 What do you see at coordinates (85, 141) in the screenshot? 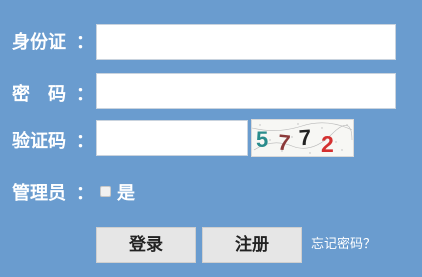
I see `captcha-colon: ：` at bounding box center [85, 141].